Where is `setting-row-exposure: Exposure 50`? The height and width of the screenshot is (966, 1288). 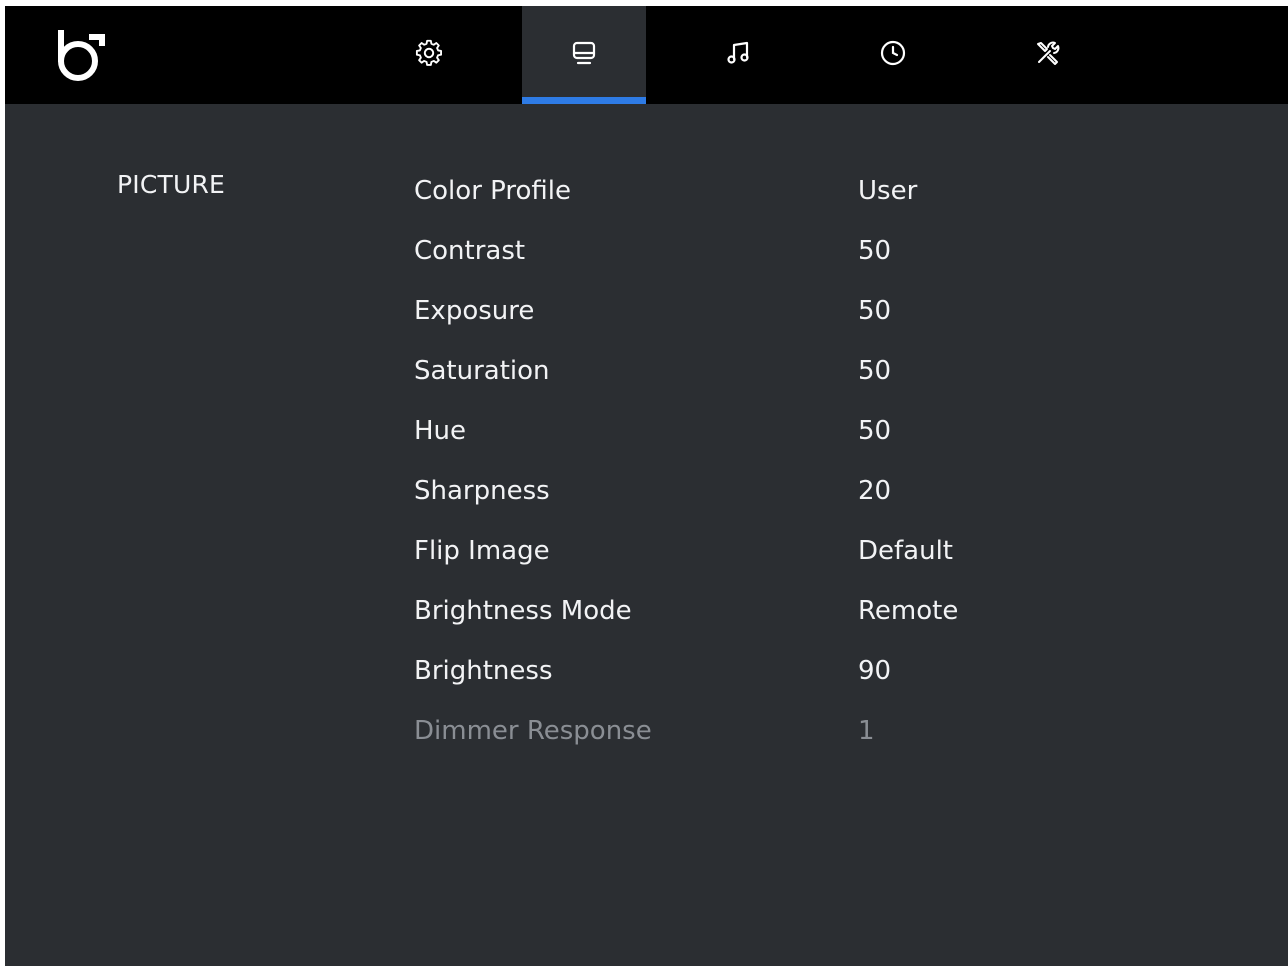
setting-row-exposure: Exposure 50 is located at coordinates (764, 311).